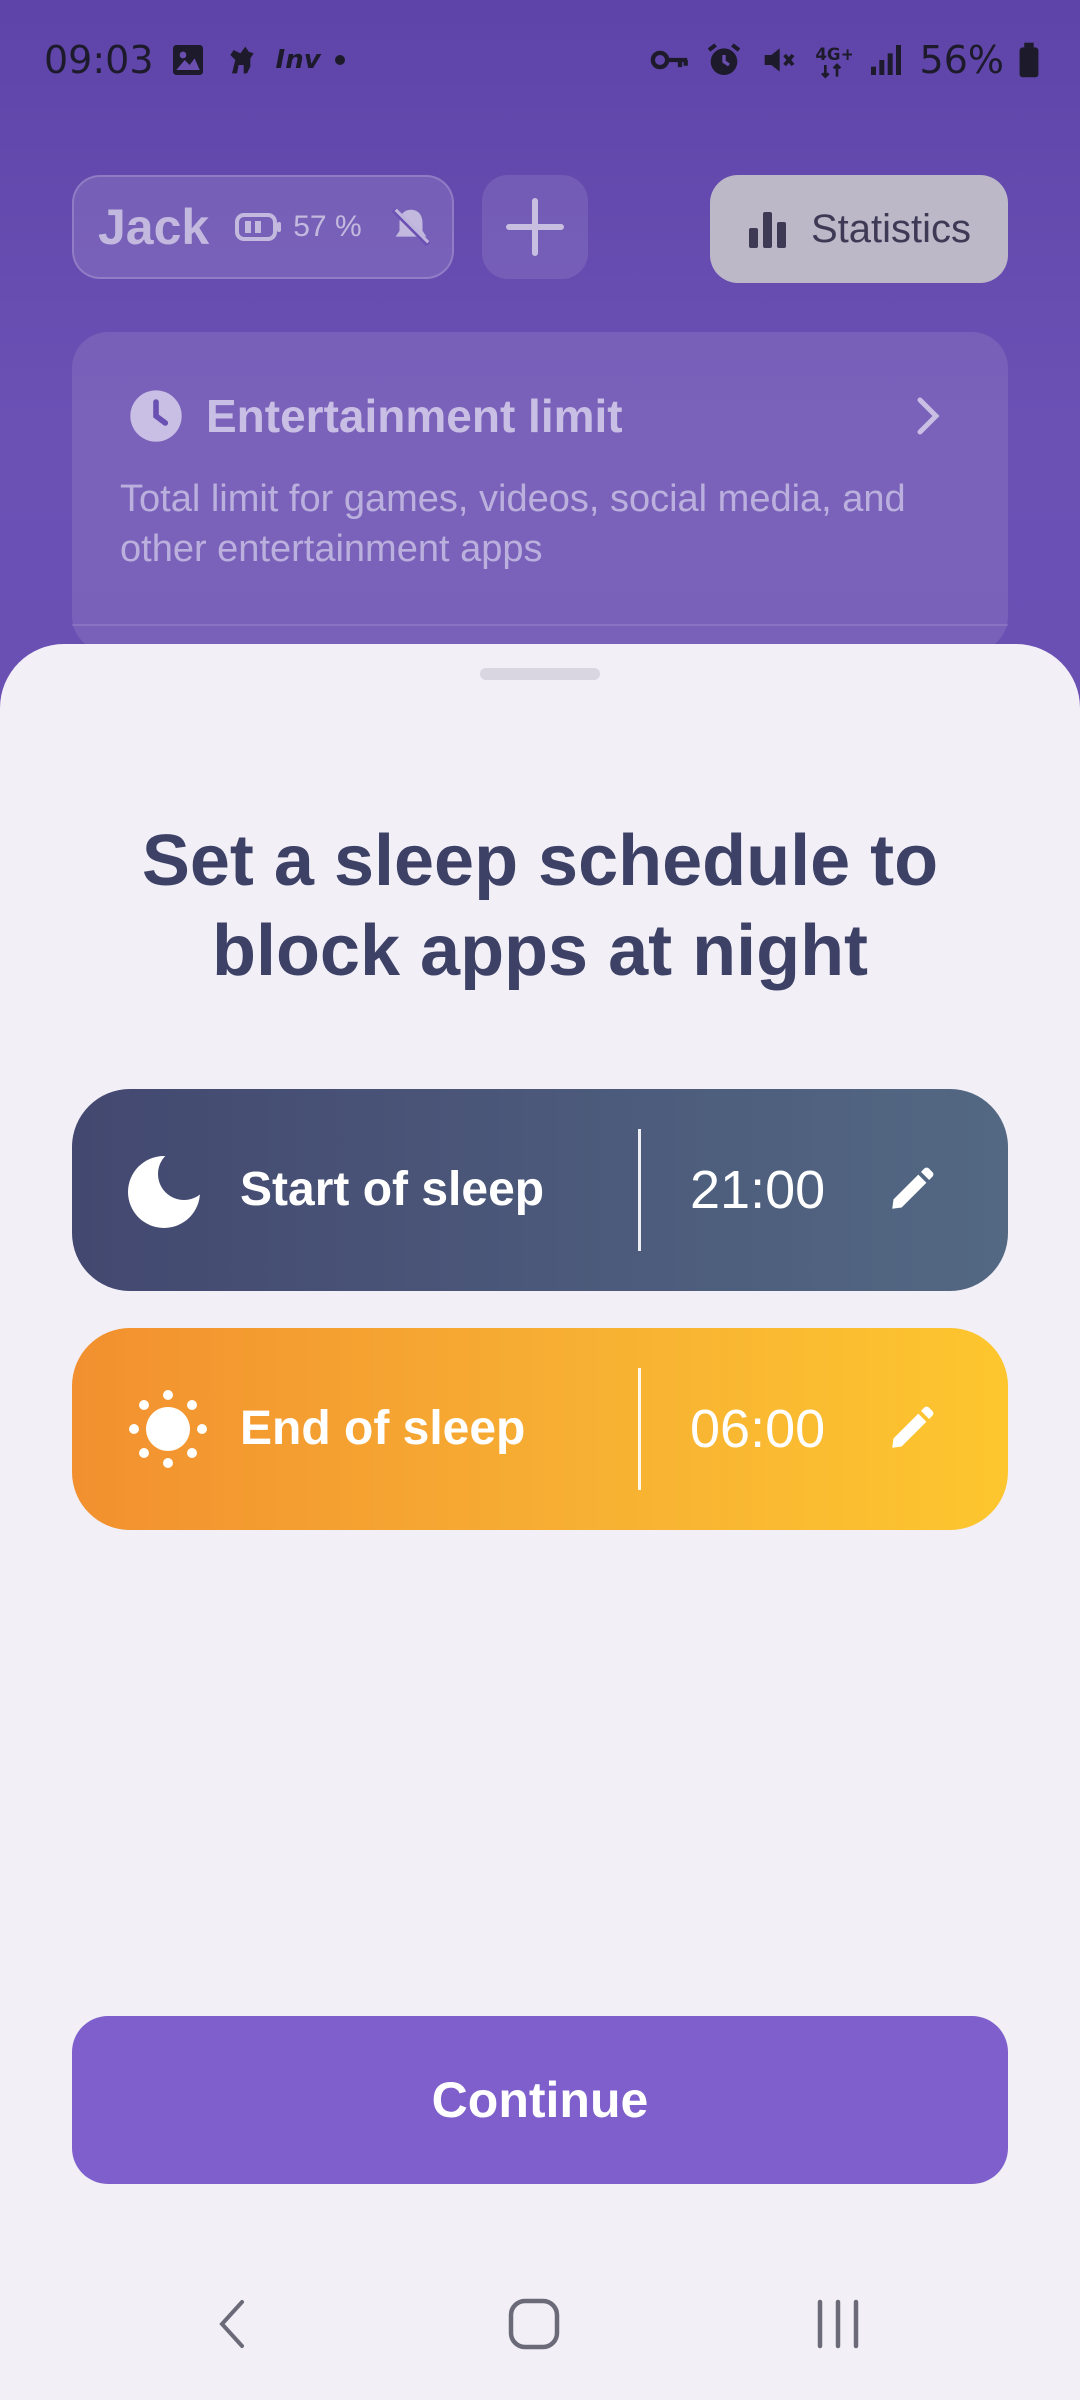 The width and height of the screenshot is (1080, 2400). Describe the element at coordinates (723, 59) in the screenshot. I see `alarm-icon` at that location.